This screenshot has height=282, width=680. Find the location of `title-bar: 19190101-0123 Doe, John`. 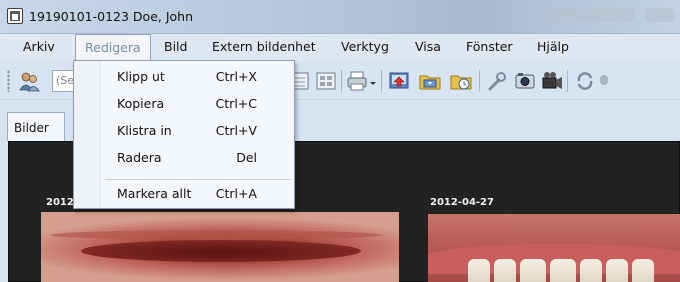

title-bar: 19190101-0123 Doe, John is located at coordinates (340, 17).